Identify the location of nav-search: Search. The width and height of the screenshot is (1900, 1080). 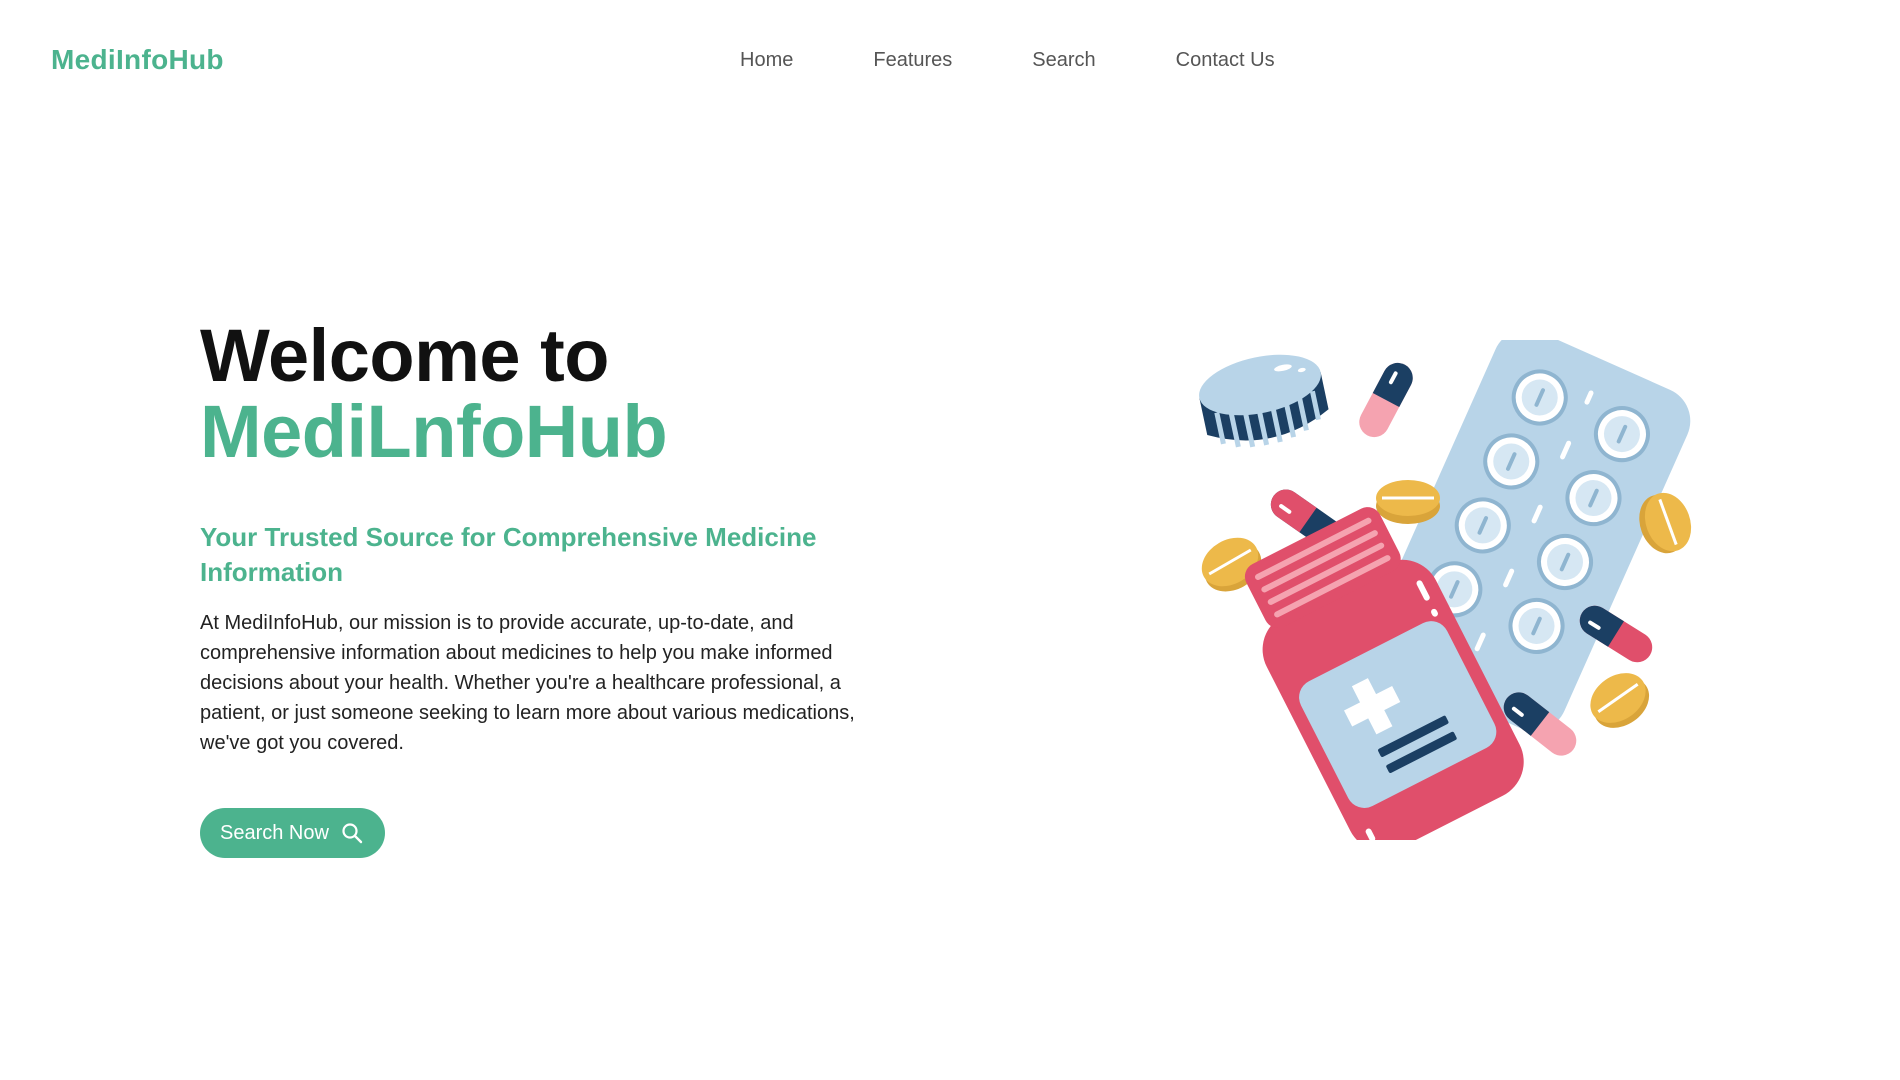
(1063, 60).